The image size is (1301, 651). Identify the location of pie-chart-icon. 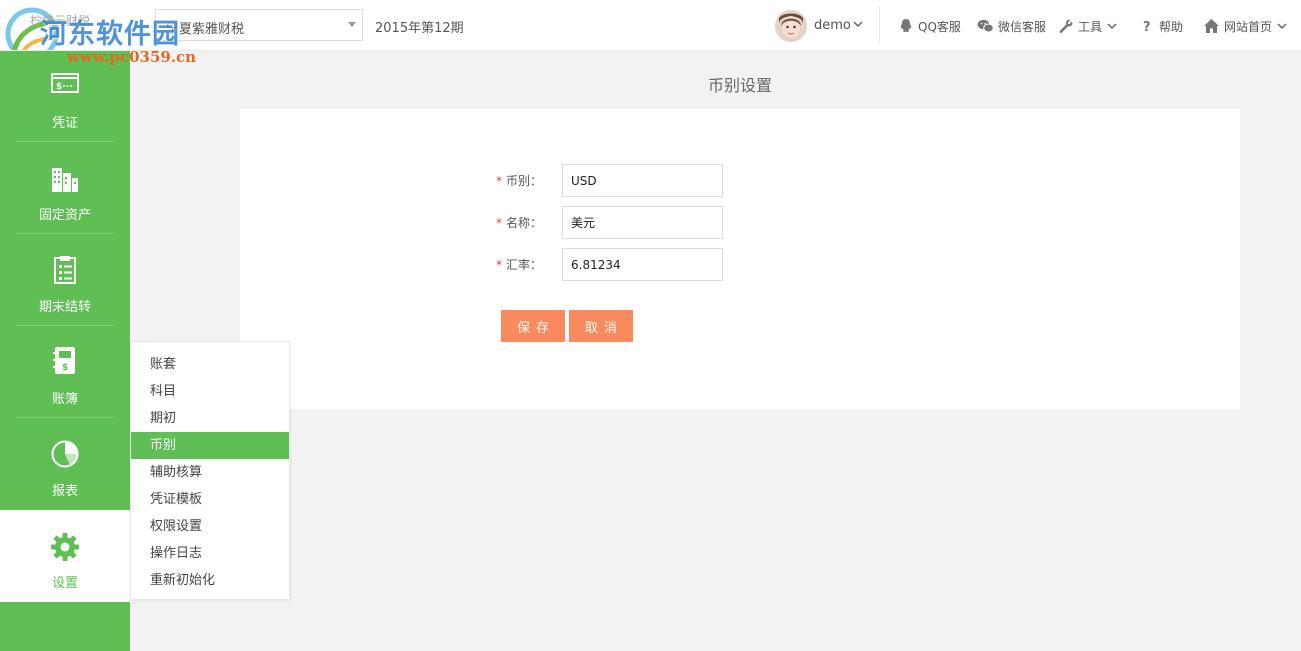
(65, 454).